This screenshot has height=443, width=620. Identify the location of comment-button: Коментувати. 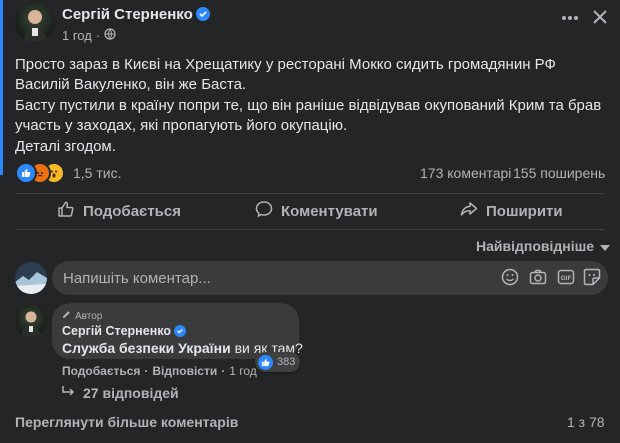
(316, 211).